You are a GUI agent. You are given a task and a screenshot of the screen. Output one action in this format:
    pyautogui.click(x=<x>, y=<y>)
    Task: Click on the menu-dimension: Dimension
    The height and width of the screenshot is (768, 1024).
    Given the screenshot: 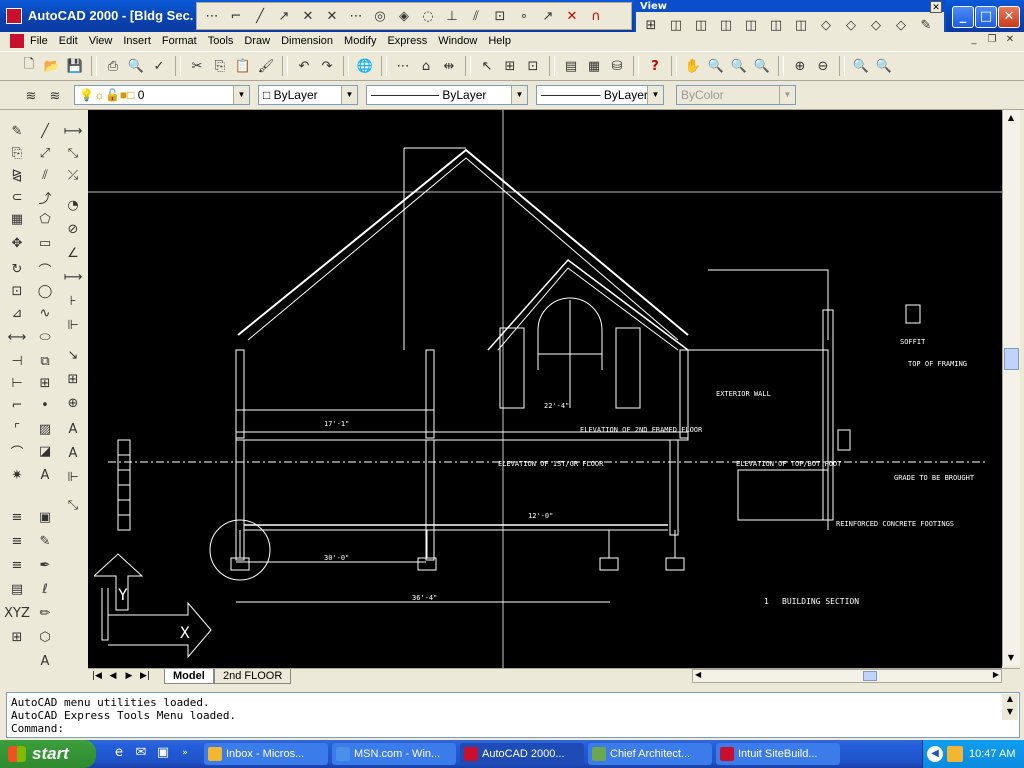 What is the action you would take?
    pyautogui.click(x=308, y=41)
    